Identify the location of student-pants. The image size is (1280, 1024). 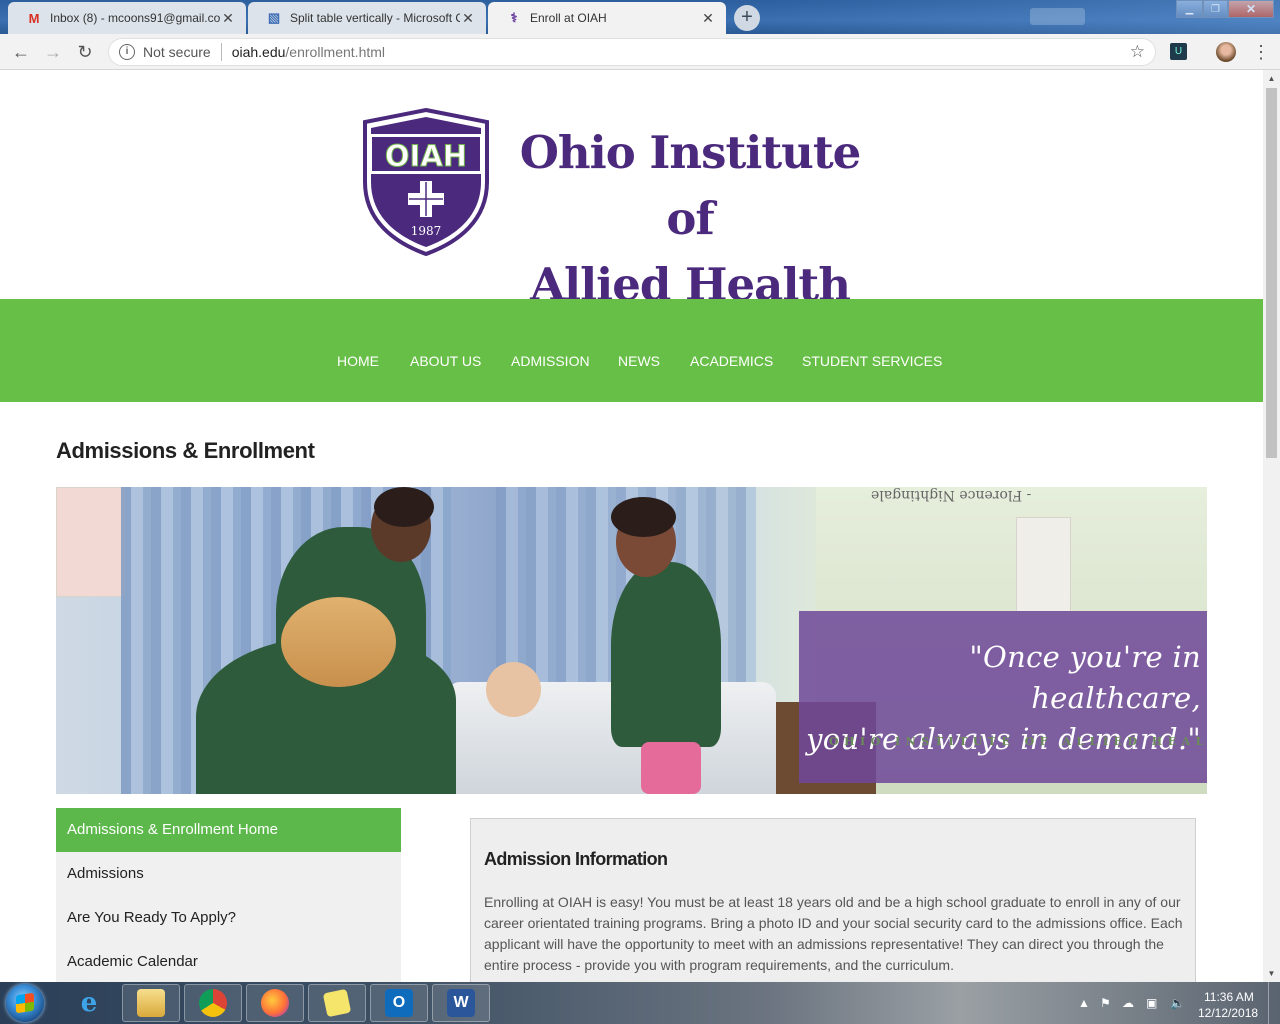
(671, 768).